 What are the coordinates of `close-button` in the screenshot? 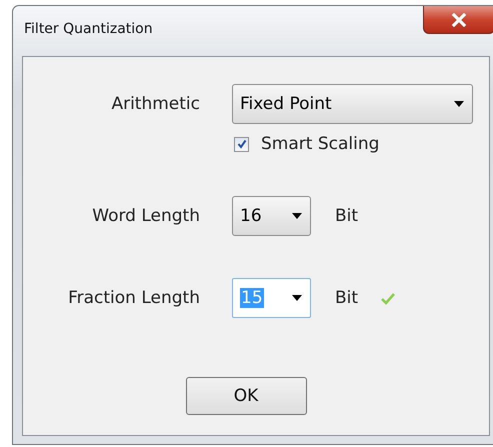 It's located at (458, 20).